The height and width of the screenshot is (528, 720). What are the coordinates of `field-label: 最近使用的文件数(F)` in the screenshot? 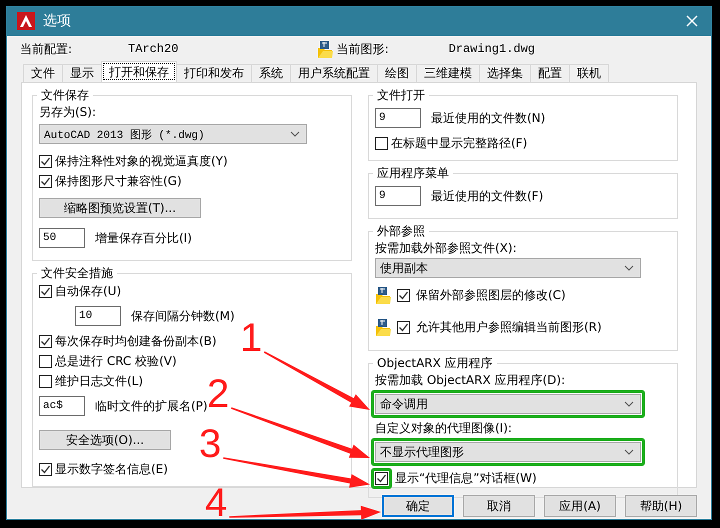 It's located at (487, 196).